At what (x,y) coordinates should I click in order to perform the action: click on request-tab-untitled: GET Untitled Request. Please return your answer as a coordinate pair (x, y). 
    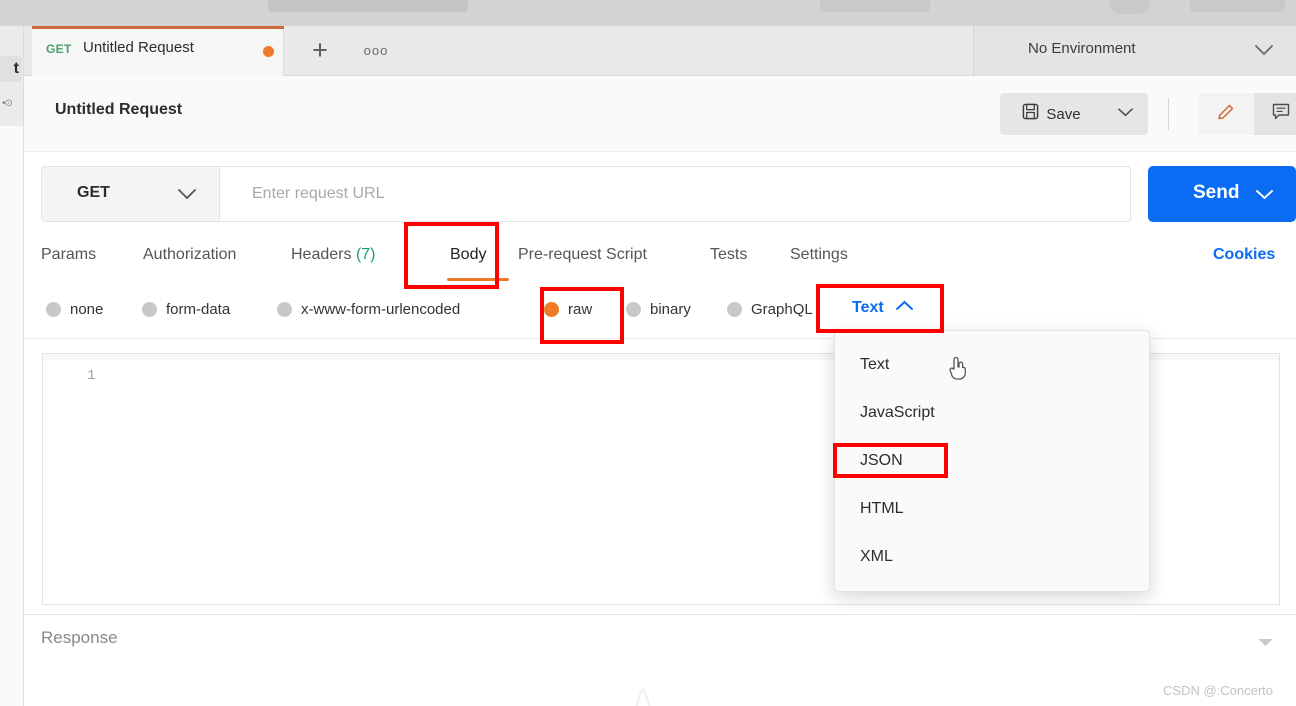
    Looking at the image, I should click on (158, 51).